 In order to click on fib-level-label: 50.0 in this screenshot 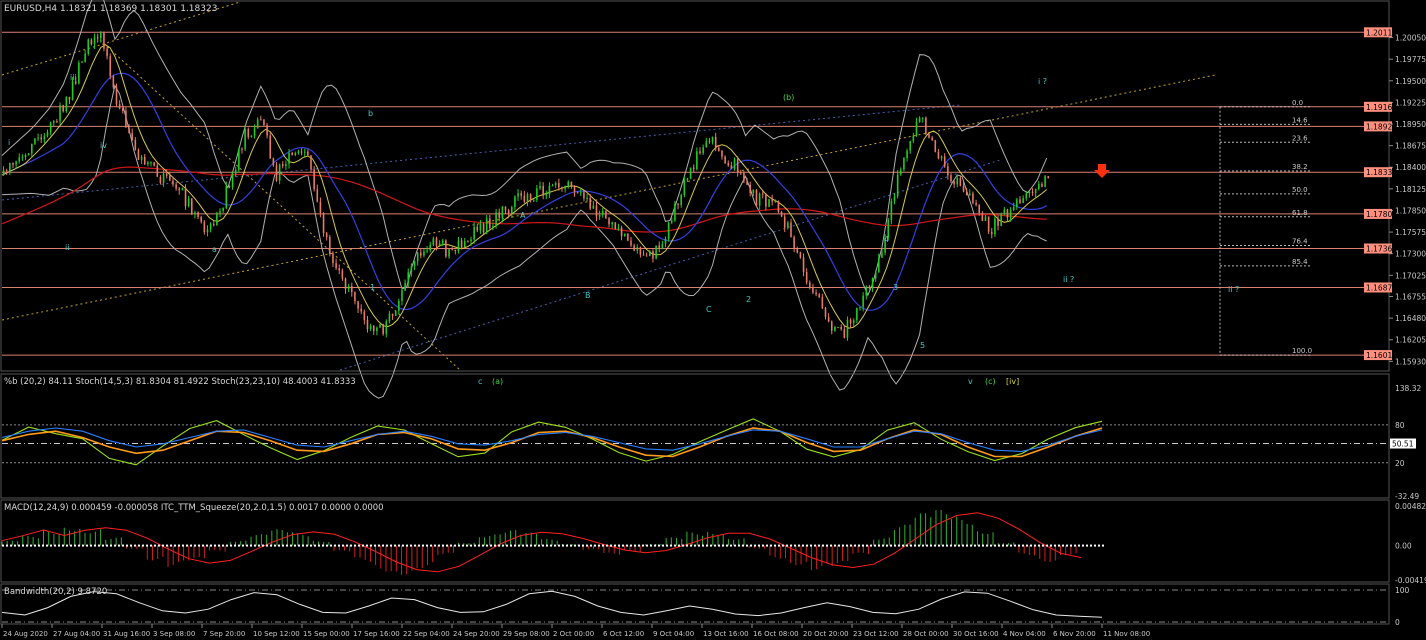, I will do `click(1300, 190)`.